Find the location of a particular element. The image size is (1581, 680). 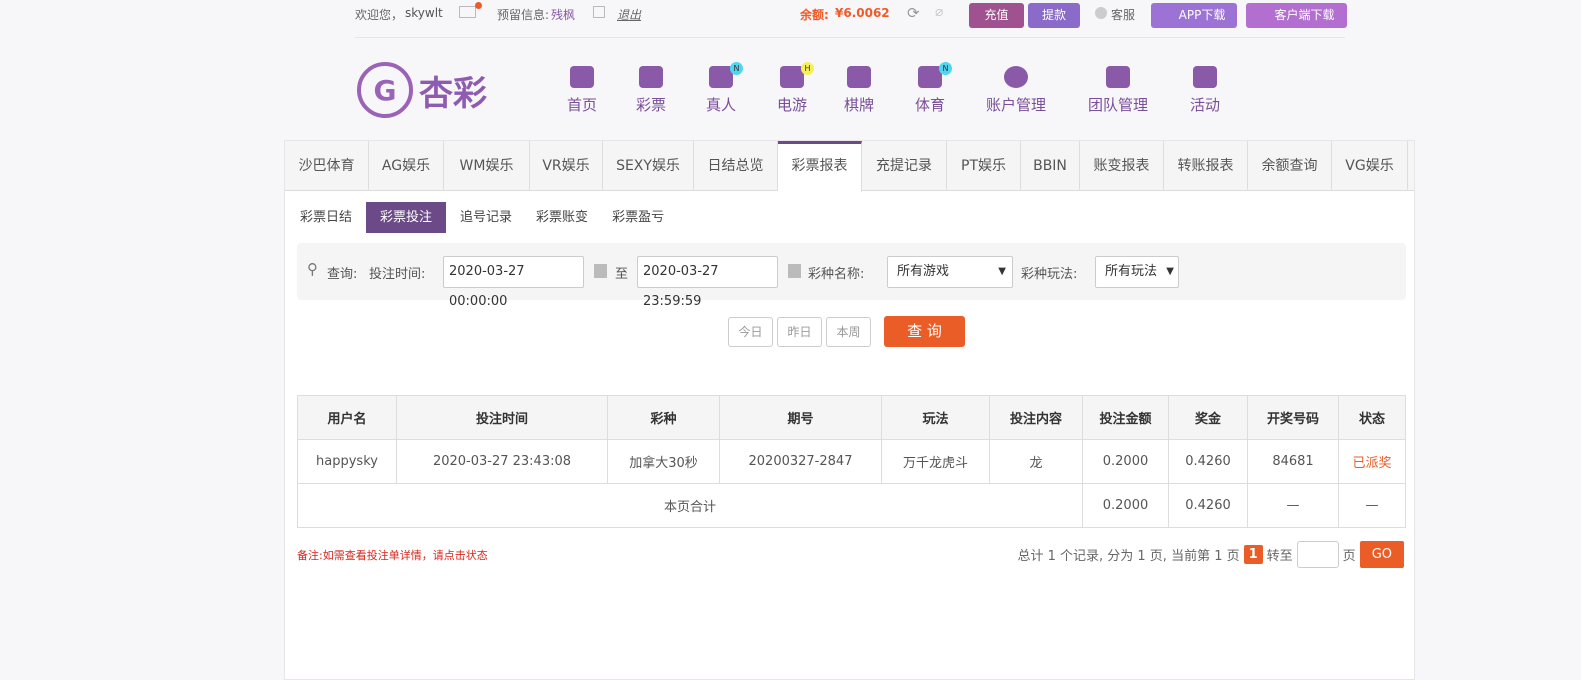

column-header: 期号 is located at coordinates (800, 417).